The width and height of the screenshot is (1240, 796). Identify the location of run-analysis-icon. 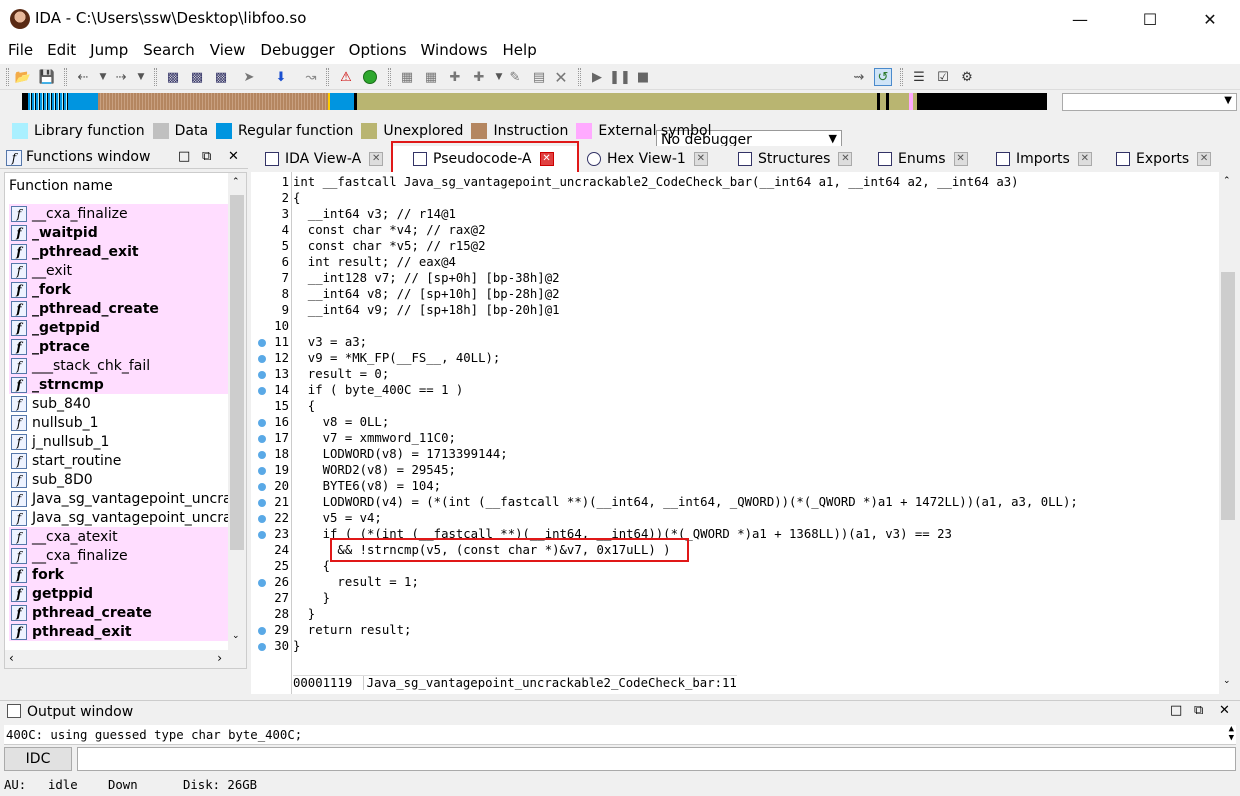
(370, 77).